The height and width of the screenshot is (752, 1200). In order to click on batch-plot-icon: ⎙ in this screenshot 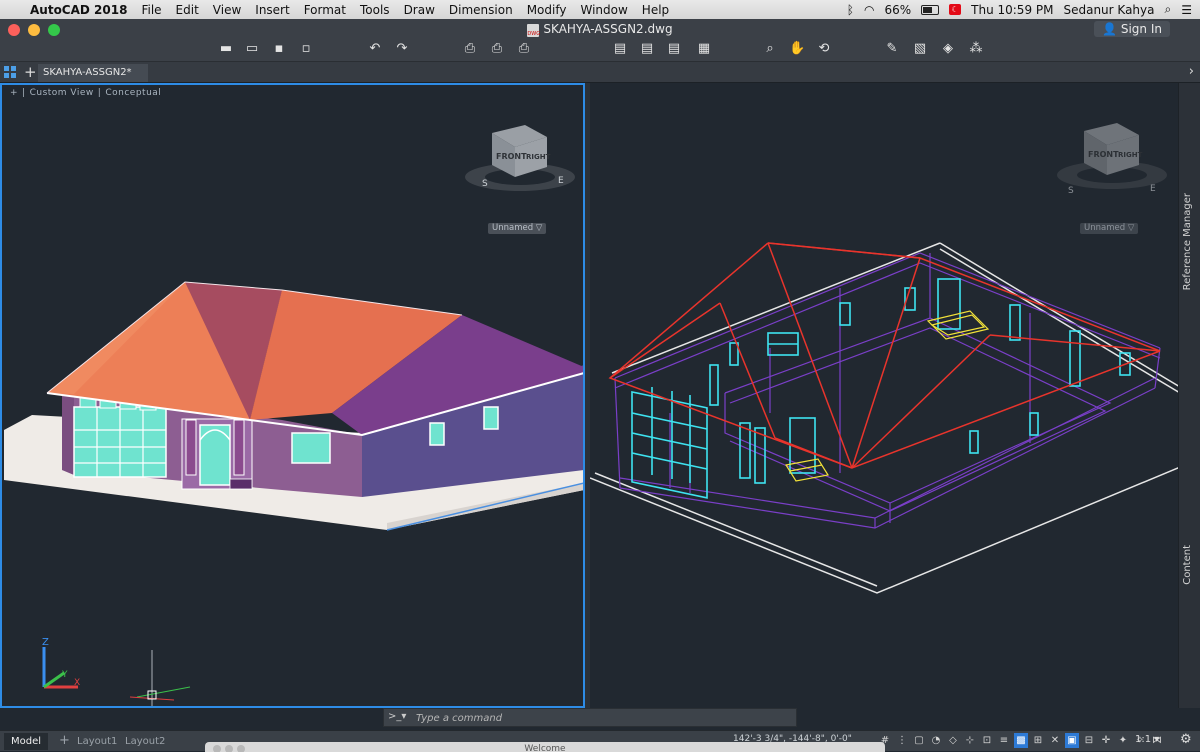, I will do `click(524, 49)`.